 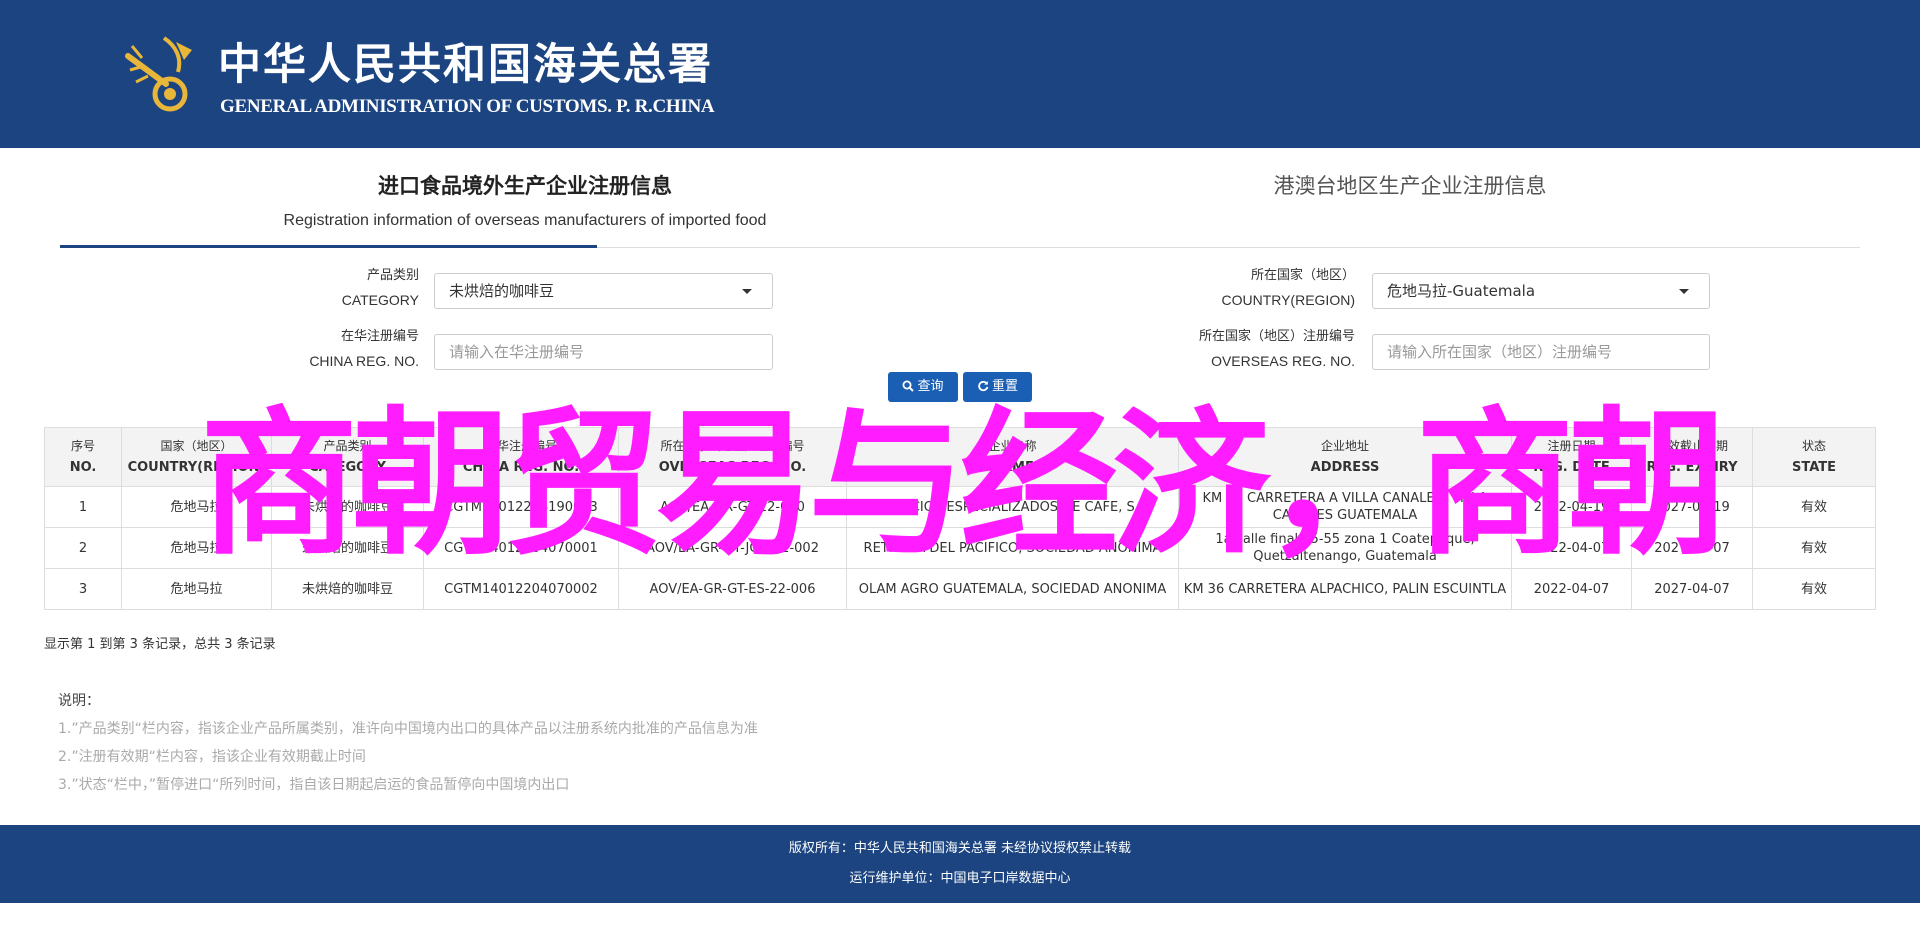 What do you see at coordinates (364, 361) in the screenshot?
I see `china-reg-label-en: CHINA REG. NO.` at bounding box center [364, 361].